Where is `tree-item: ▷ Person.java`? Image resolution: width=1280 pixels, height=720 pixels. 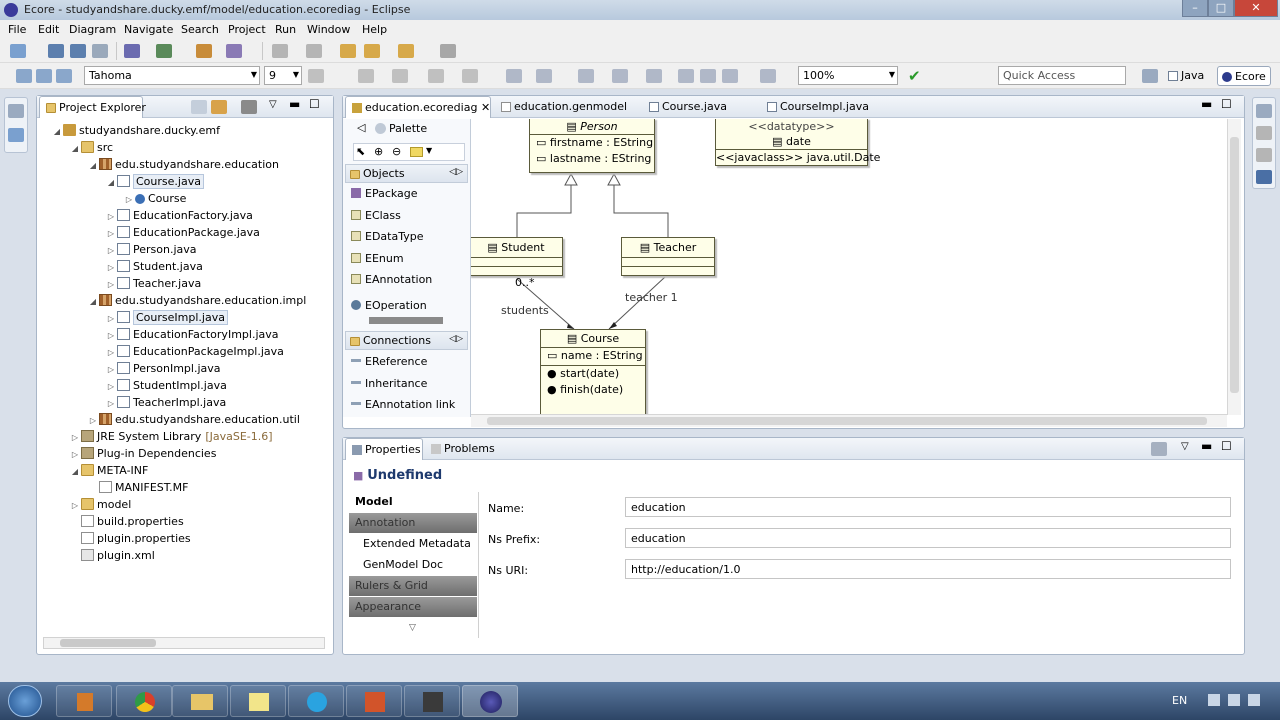
tree-item: ▷ Person.java is located at coordinates (151, 249).